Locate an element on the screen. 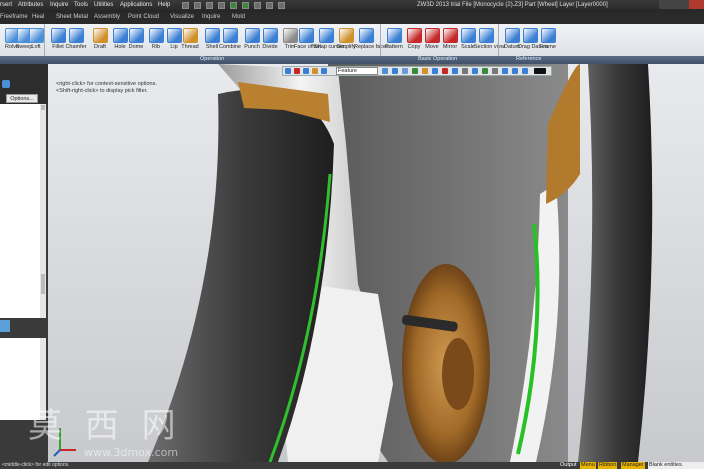 This screenshot has width=704, height=469. tab-mold: Mold is located at coordinates (238, 17).